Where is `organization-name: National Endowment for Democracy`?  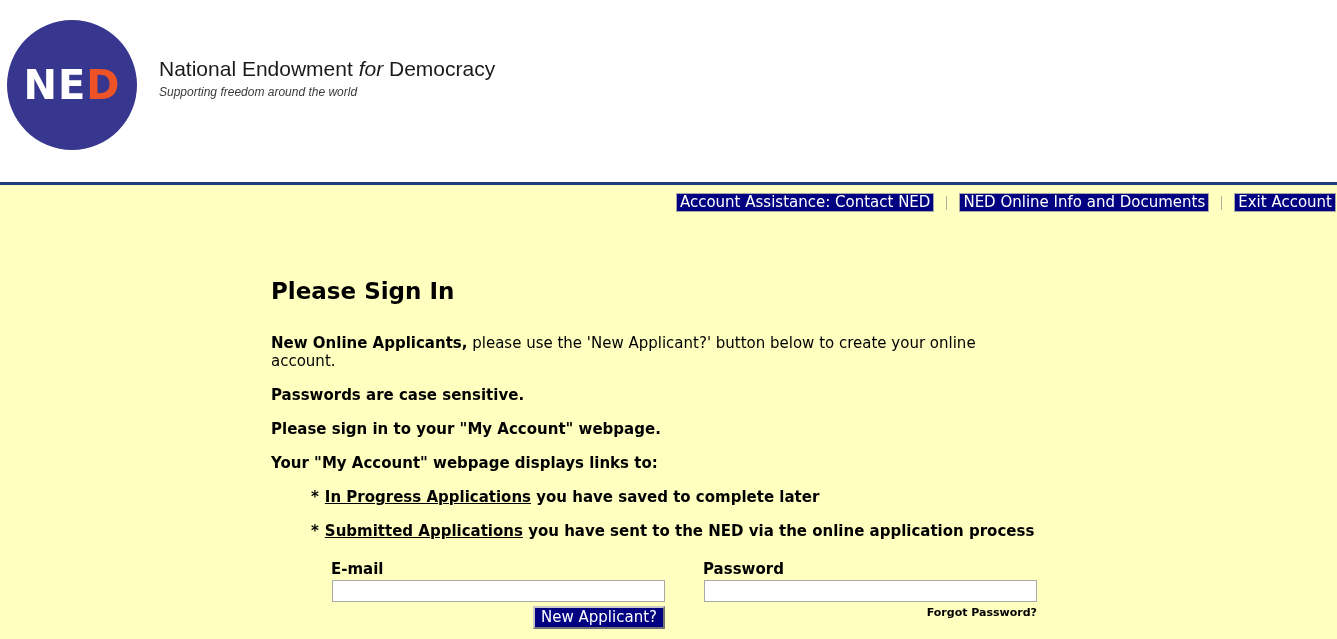 organization-name: National Endowment for Democracy is located at coordinates (327, 69).